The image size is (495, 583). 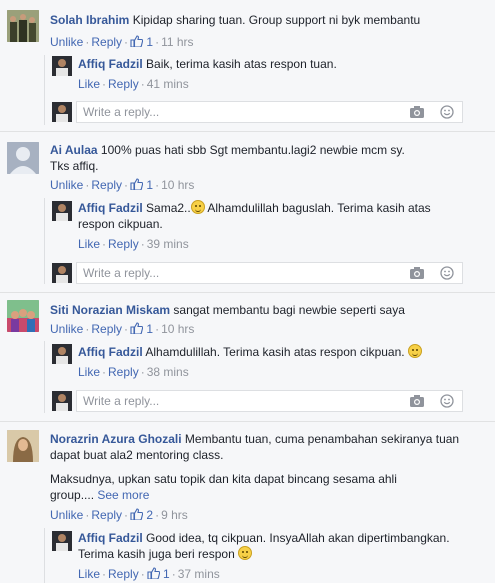 I want to click on comment-actions: Unlike · Reply · 2 · 9 hrs, so click(x=119, y=515).